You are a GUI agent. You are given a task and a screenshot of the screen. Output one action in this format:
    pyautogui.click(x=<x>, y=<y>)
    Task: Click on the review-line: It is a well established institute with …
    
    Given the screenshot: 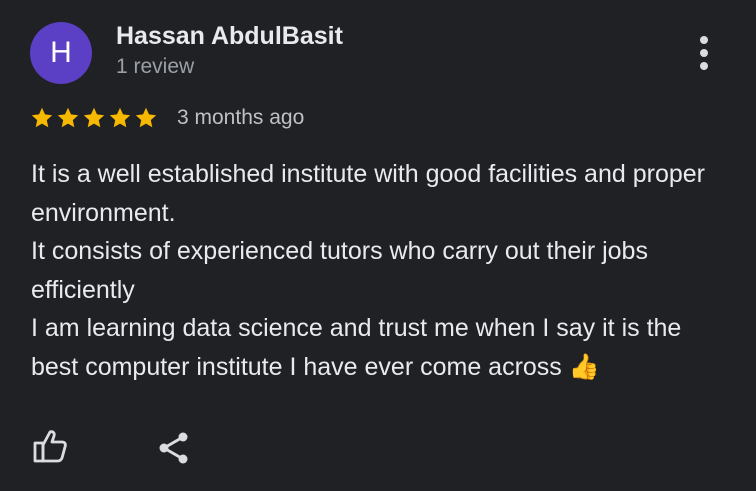 What is the action you would take?
    pyautogui.click(x=368, y=193)
    